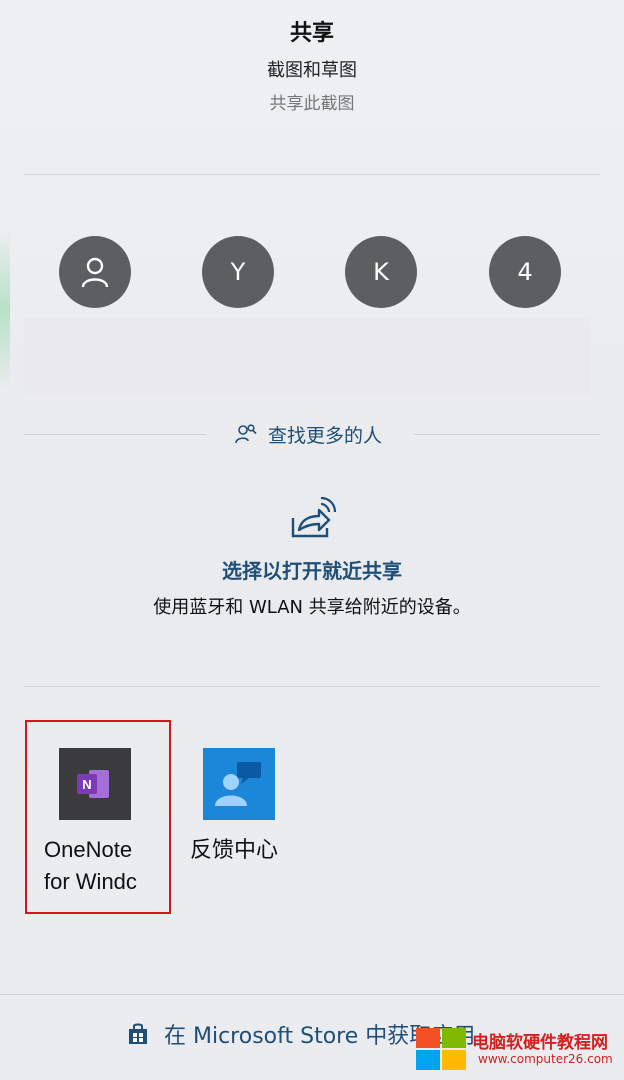 Image resolution: width=624 pixels, height=1080 pixels. Describe the element at coordinates (540, 1043) in the screenshot. I see `watermark-text: 电脑软硬件教程网` at that location.